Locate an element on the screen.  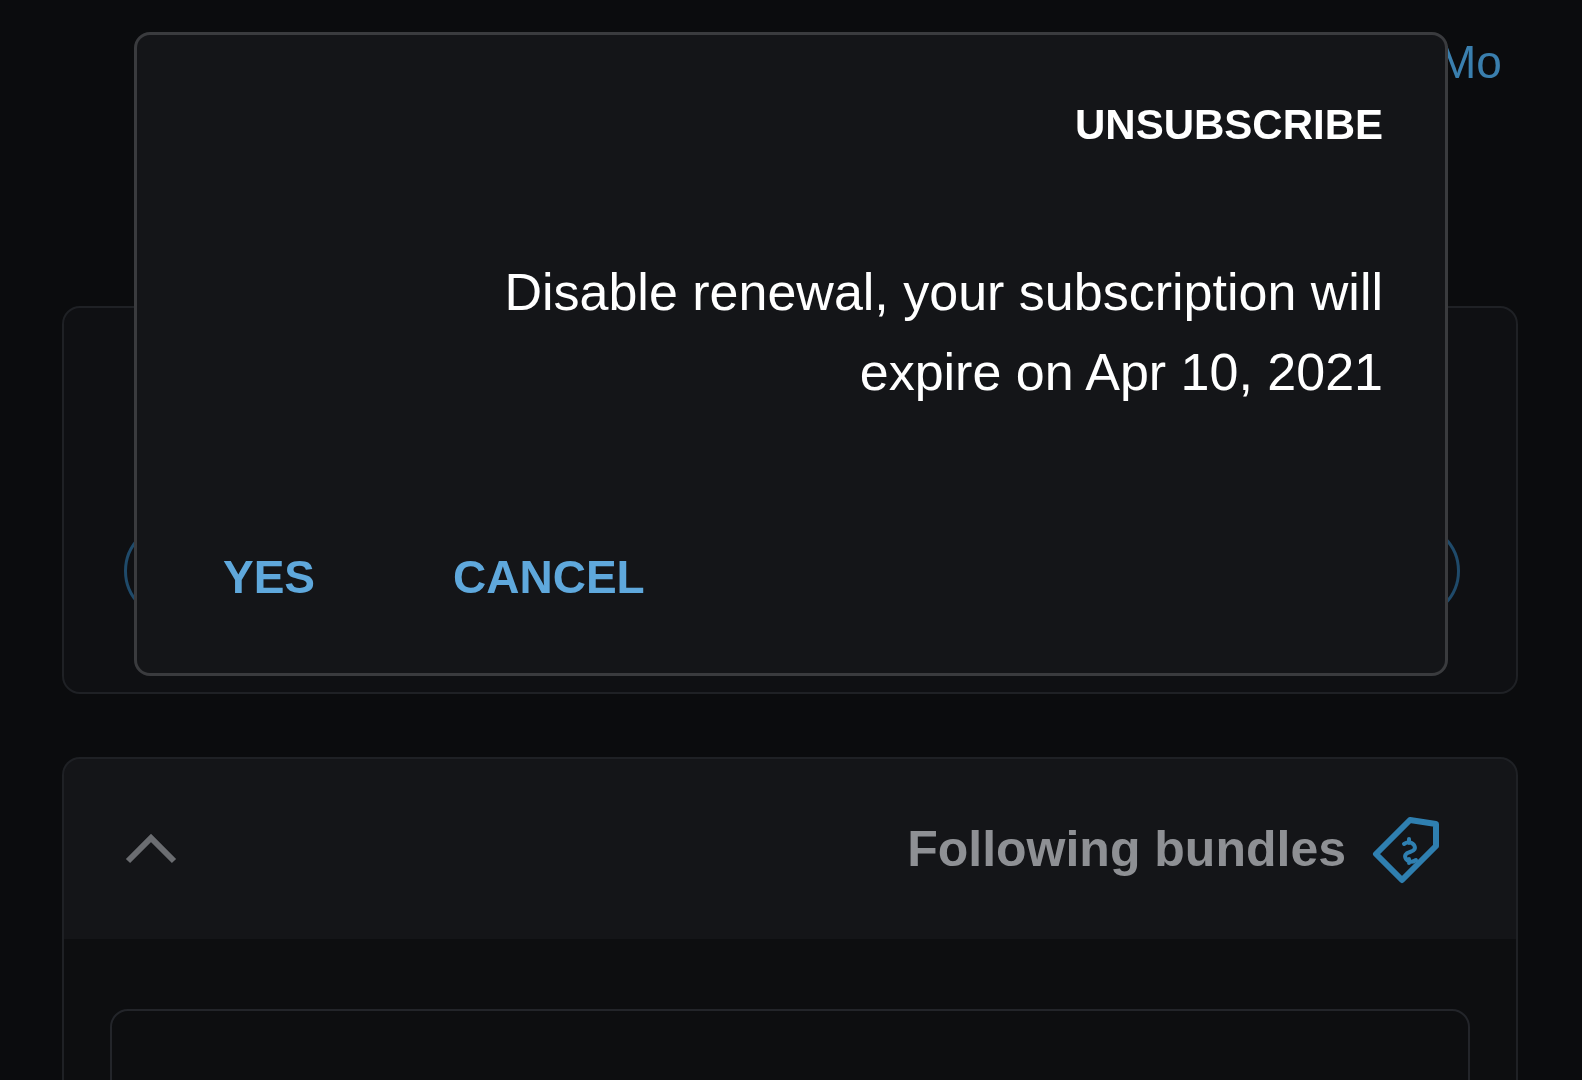
dialog-title: UNSUBSCRIBE is located at coordinates (1228, 125).